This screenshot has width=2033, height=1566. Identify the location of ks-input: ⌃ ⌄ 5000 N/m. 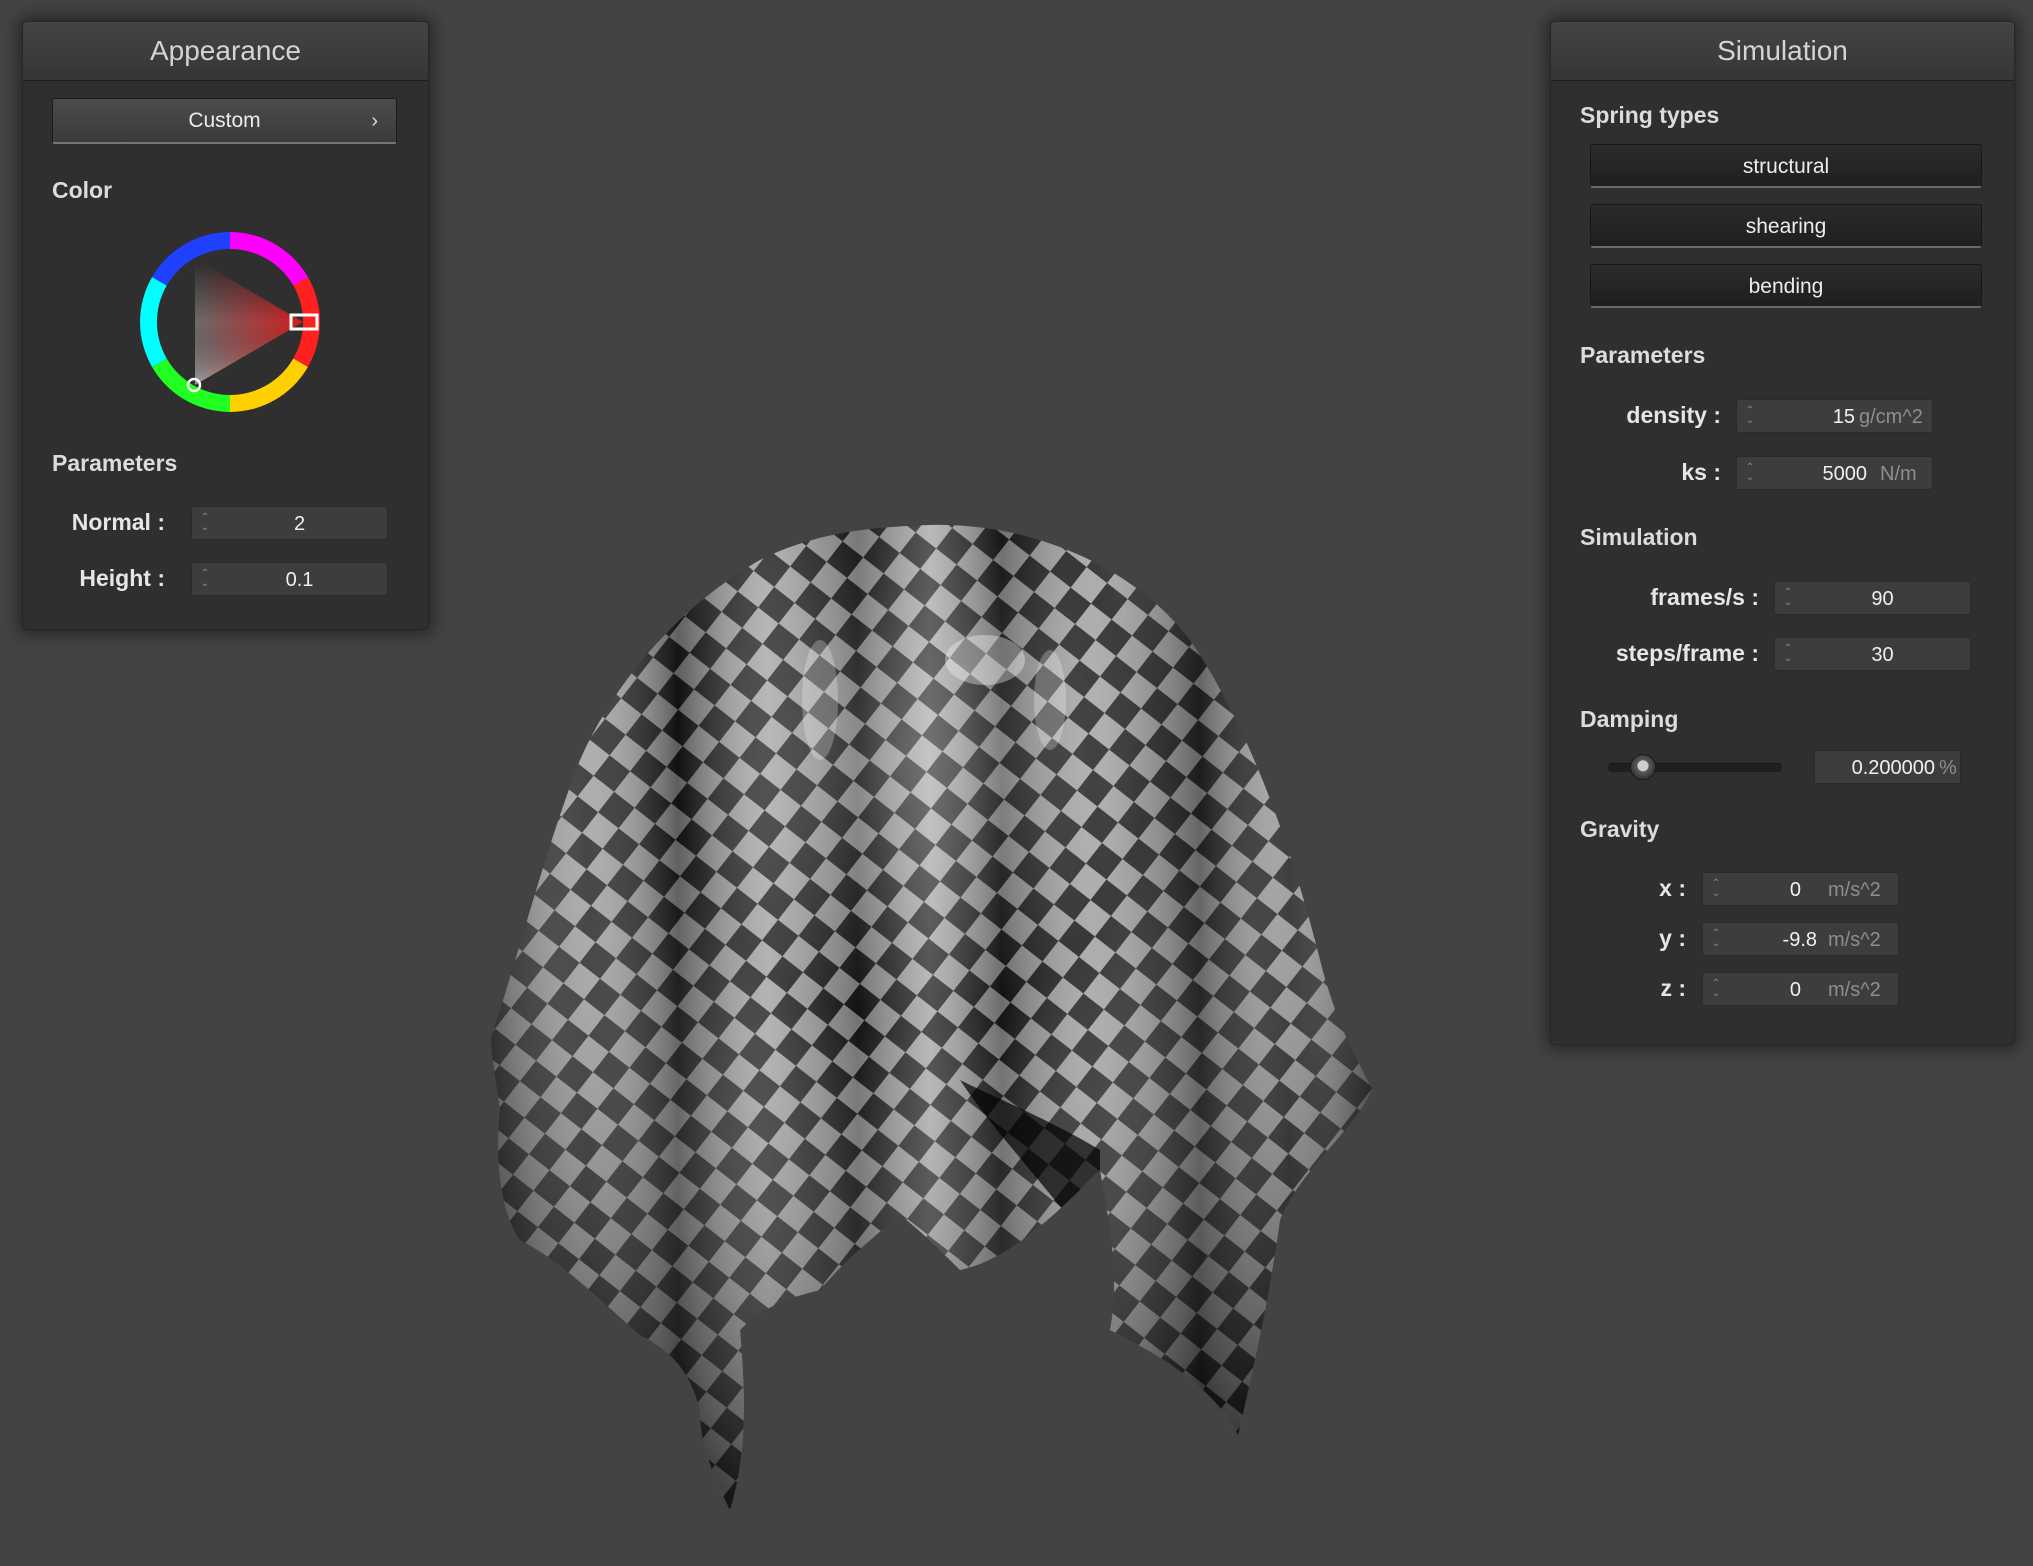
(1834, 473).